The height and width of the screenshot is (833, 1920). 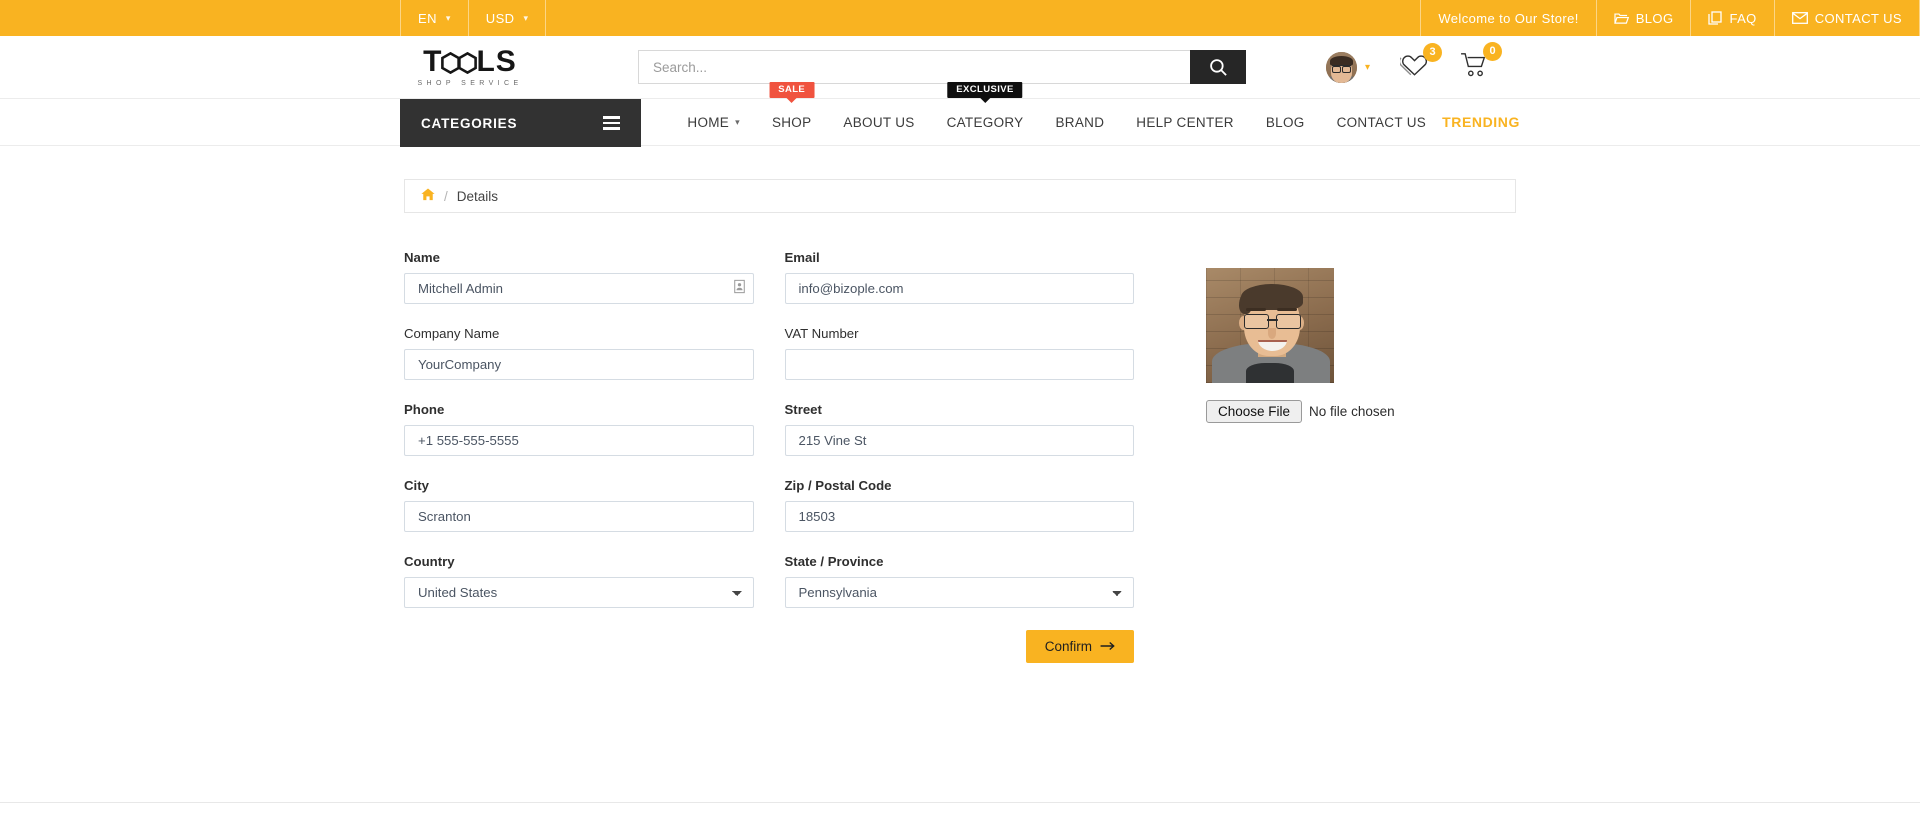 What do you see at coordinates (477, 196) in the screenshot?
I see `breadcrumb-current: Details` at bounding box center [477, 196].